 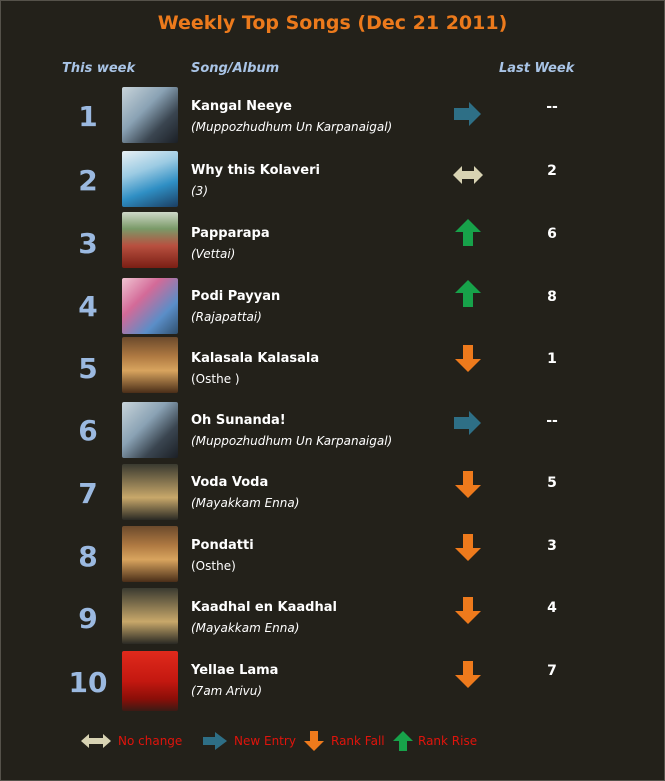 I want to click on page-title: Weekly Top Songs (Dec 21 2011), so click(x=332, y=23).